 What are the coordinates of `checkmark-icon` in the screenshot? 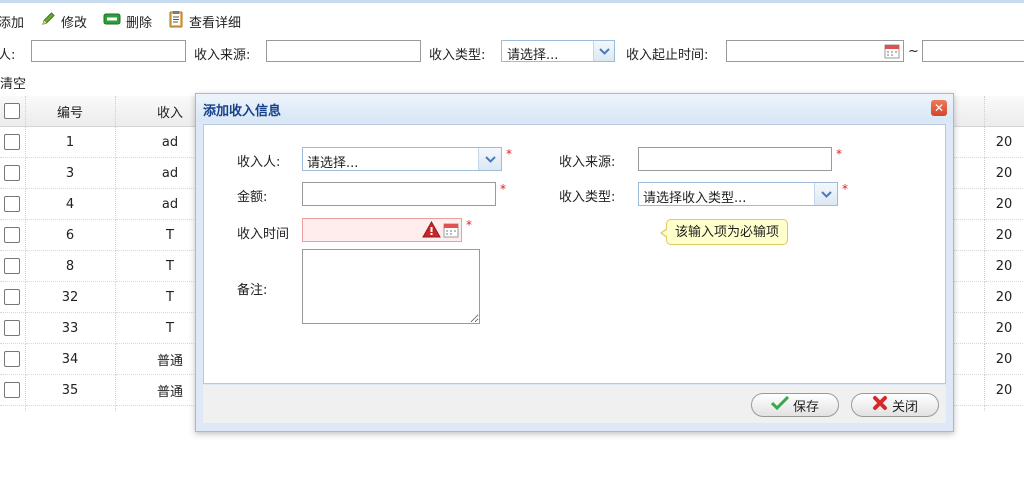 It's located at (780, 404).